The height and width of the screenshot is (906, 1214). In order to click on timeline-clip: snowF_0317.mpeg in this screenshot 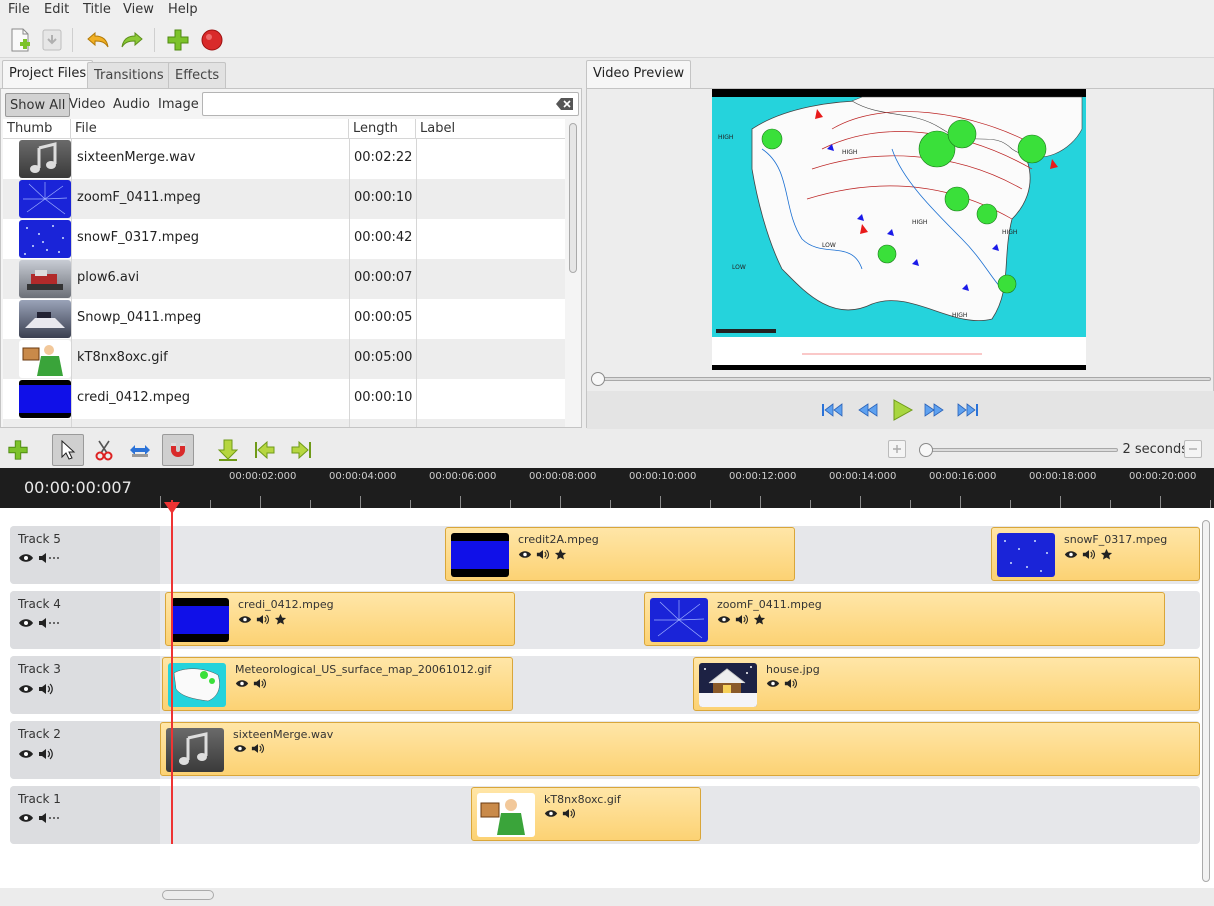, I will do `click(1095, 554)`.